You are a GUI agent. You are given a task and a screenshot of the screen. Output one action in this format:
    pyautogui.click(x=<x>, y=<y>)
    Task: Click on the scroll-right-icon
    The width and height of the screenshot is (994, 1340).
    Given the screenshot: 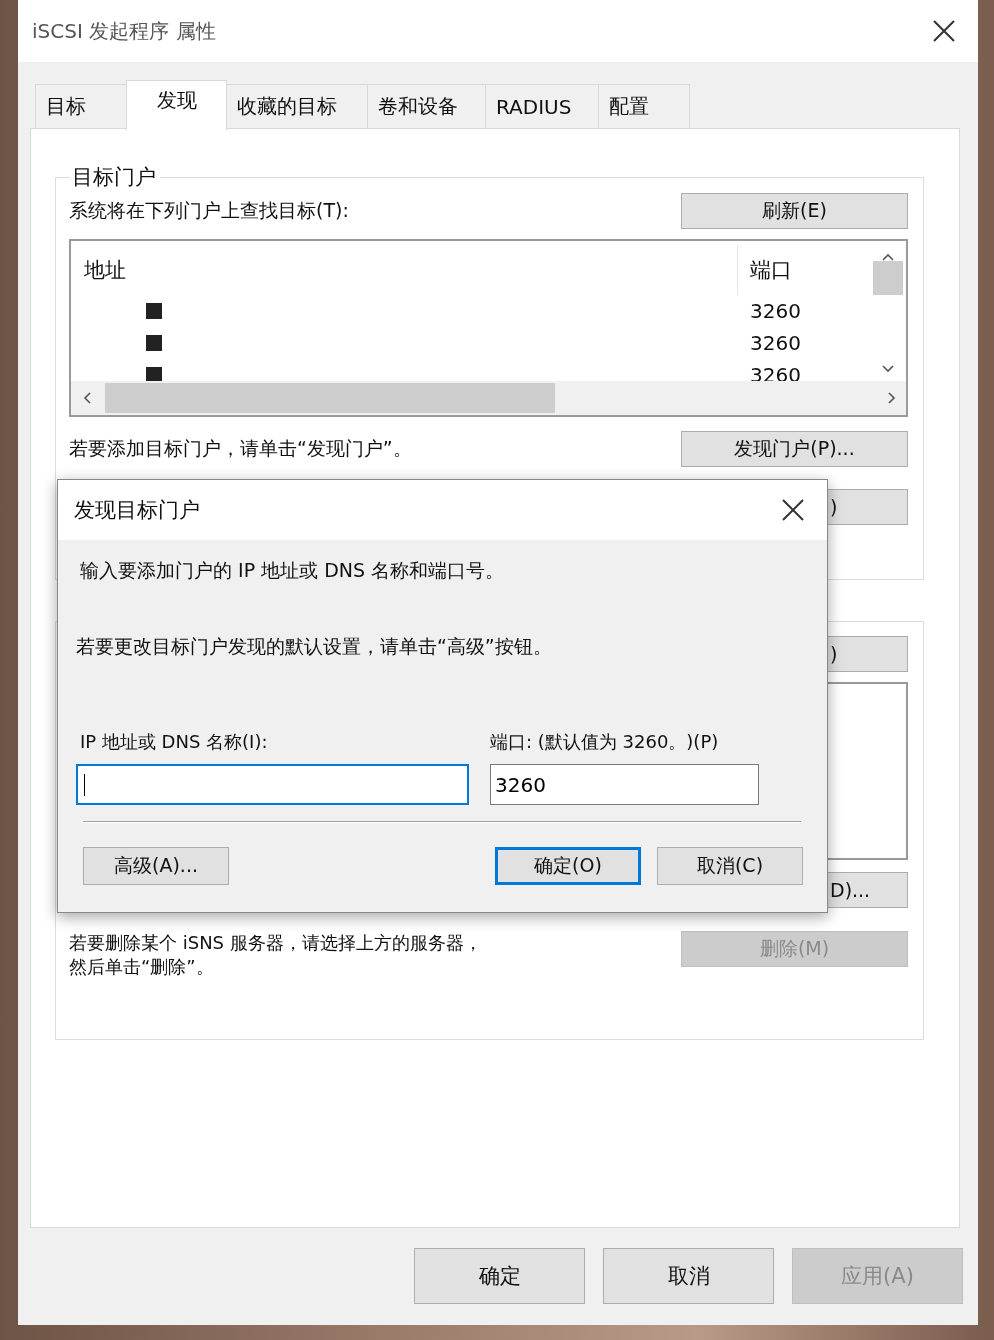 What is the action you would take?
    pyautogui.click(x=892, y=398)
    